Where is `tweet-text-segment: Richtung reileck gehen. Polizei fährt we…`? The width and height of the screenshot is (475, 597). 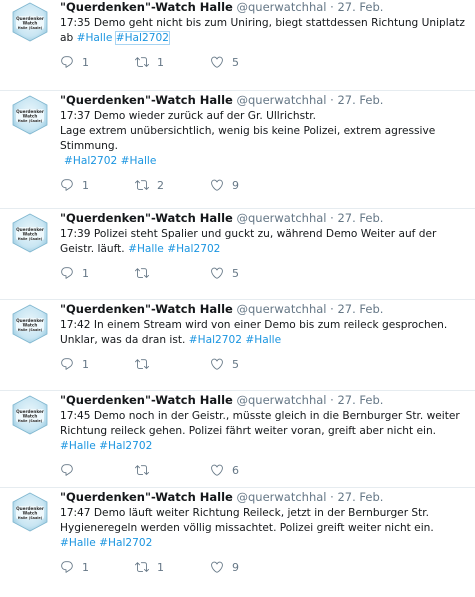 tweet-text-segment: Richtung reileck gehen. Polizei fährt we… is located at coordinates (248, 431).